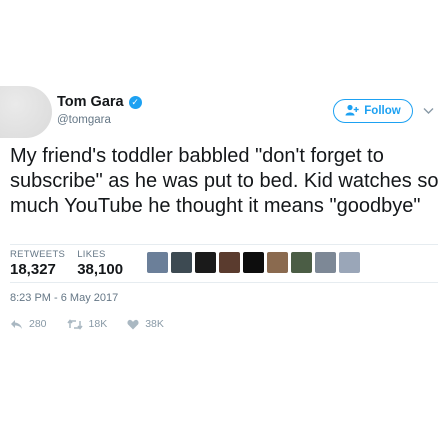 The image size is (448, 423). I want to click on author-name-row: Tom Gara ✓, so click(99, 102).